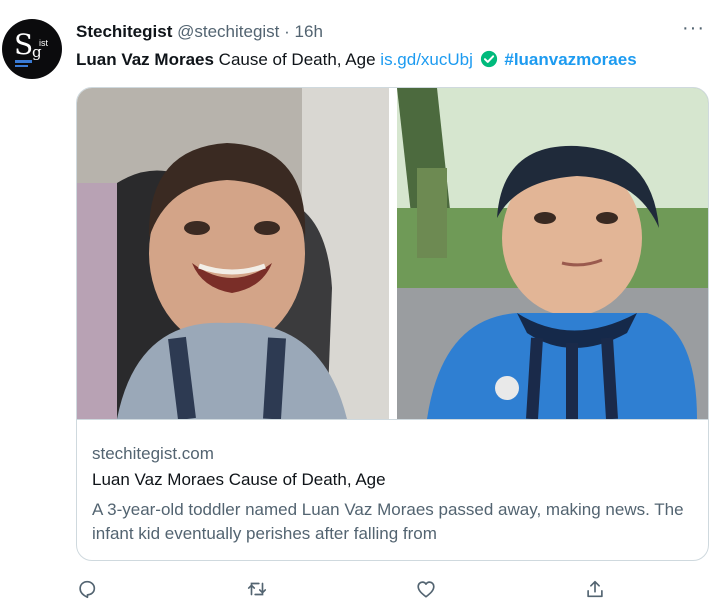 The image size is (722, 615). Describe the element at coordinates (570, 59) in the screenshot. I see `hashtag-link: #luanvazmoraes` at that location.